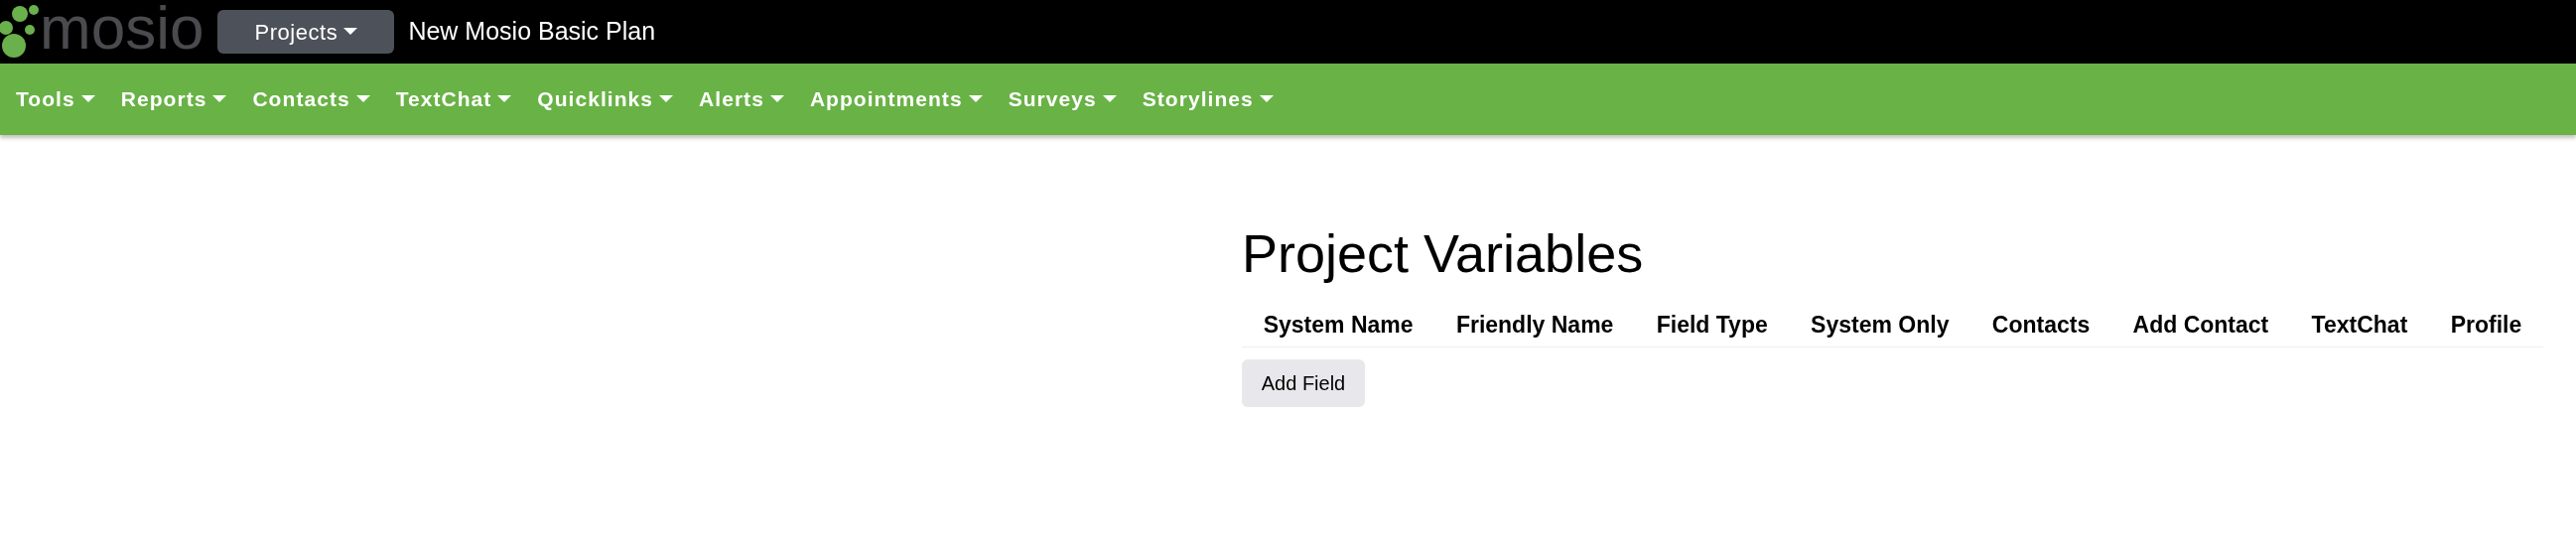  What do you see at coordinates (122, 29) in the screenshot?
I see `logo-text: mosio` at bounding box center [122, 29].